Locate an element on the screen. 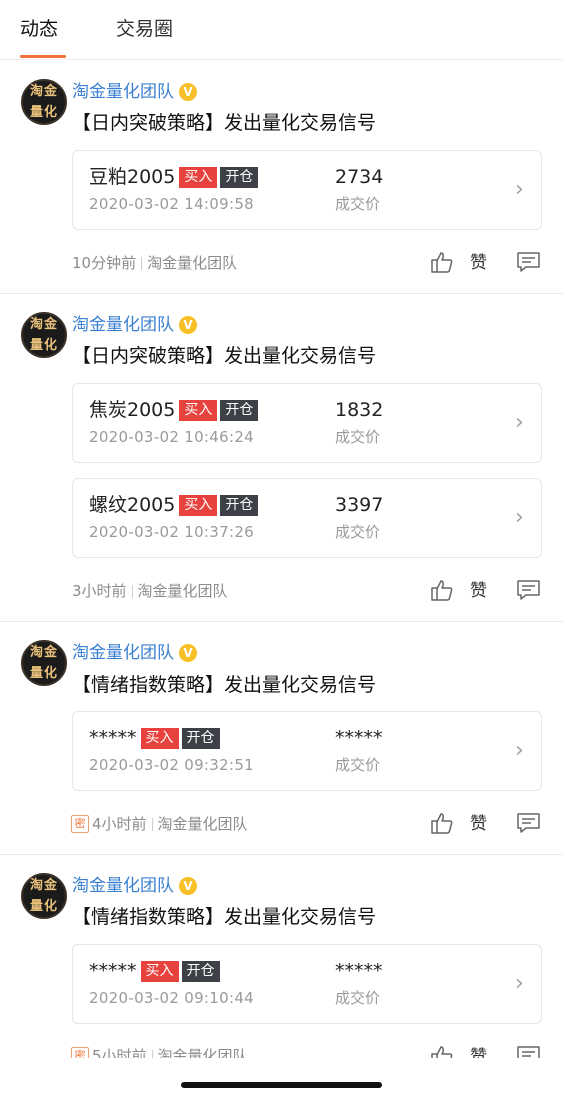 The image size is (563, 1102). post-meta: 3小时前 淘金量化团队 is located at coordinates (150, 591).